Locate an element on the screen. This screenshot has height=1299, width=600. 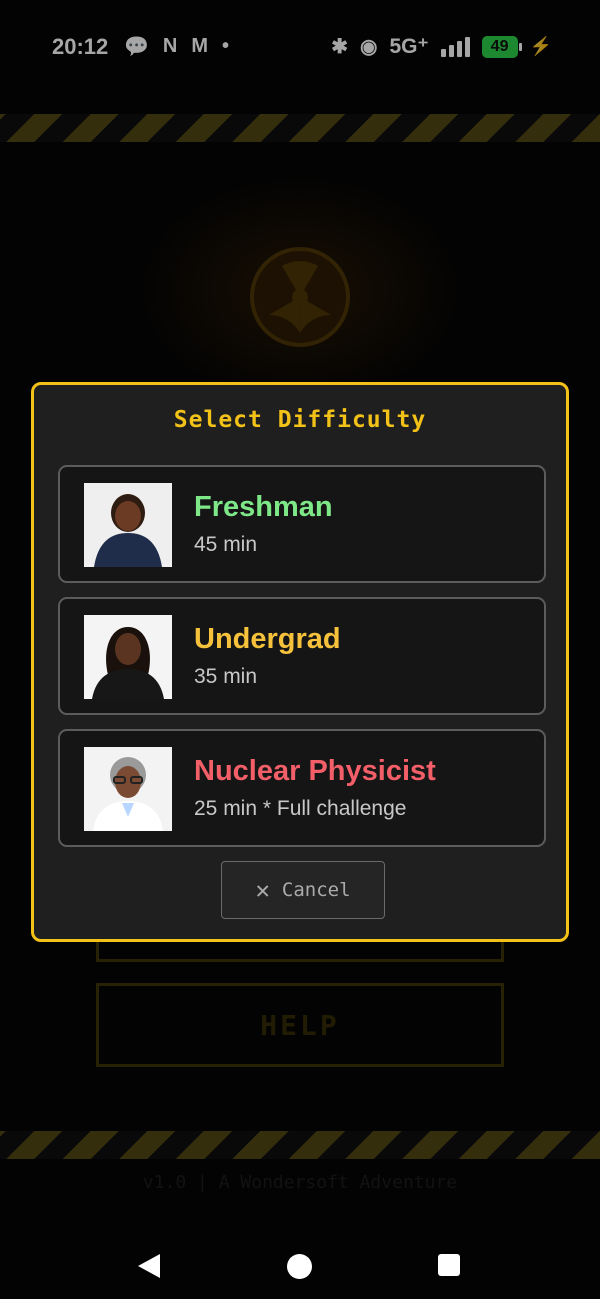
difficulty-option-freshman: Freshman 45 min is located at coordinates (302, 524).